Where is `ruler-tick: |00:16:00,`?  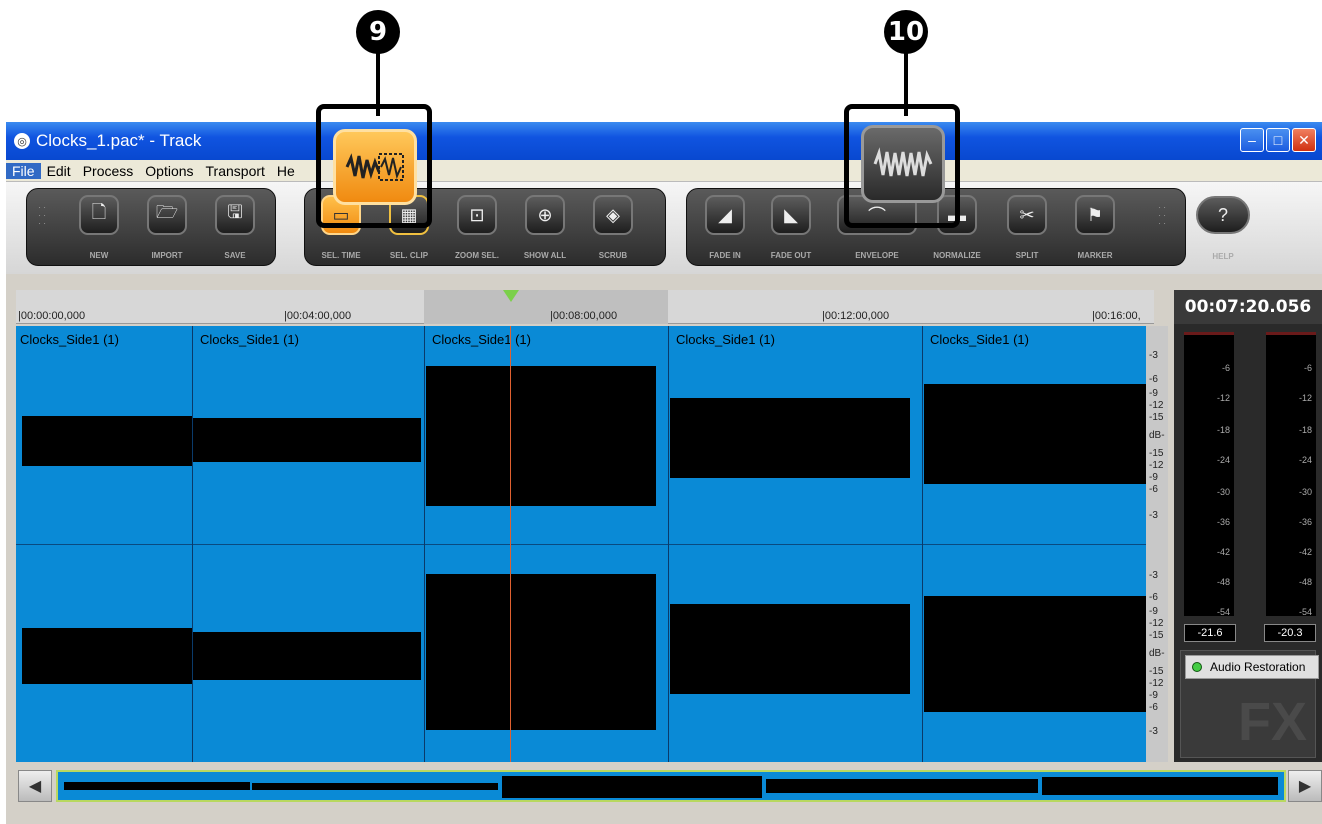
ruler-tick: |00:16:00, is located at coordinates (1116, 316).